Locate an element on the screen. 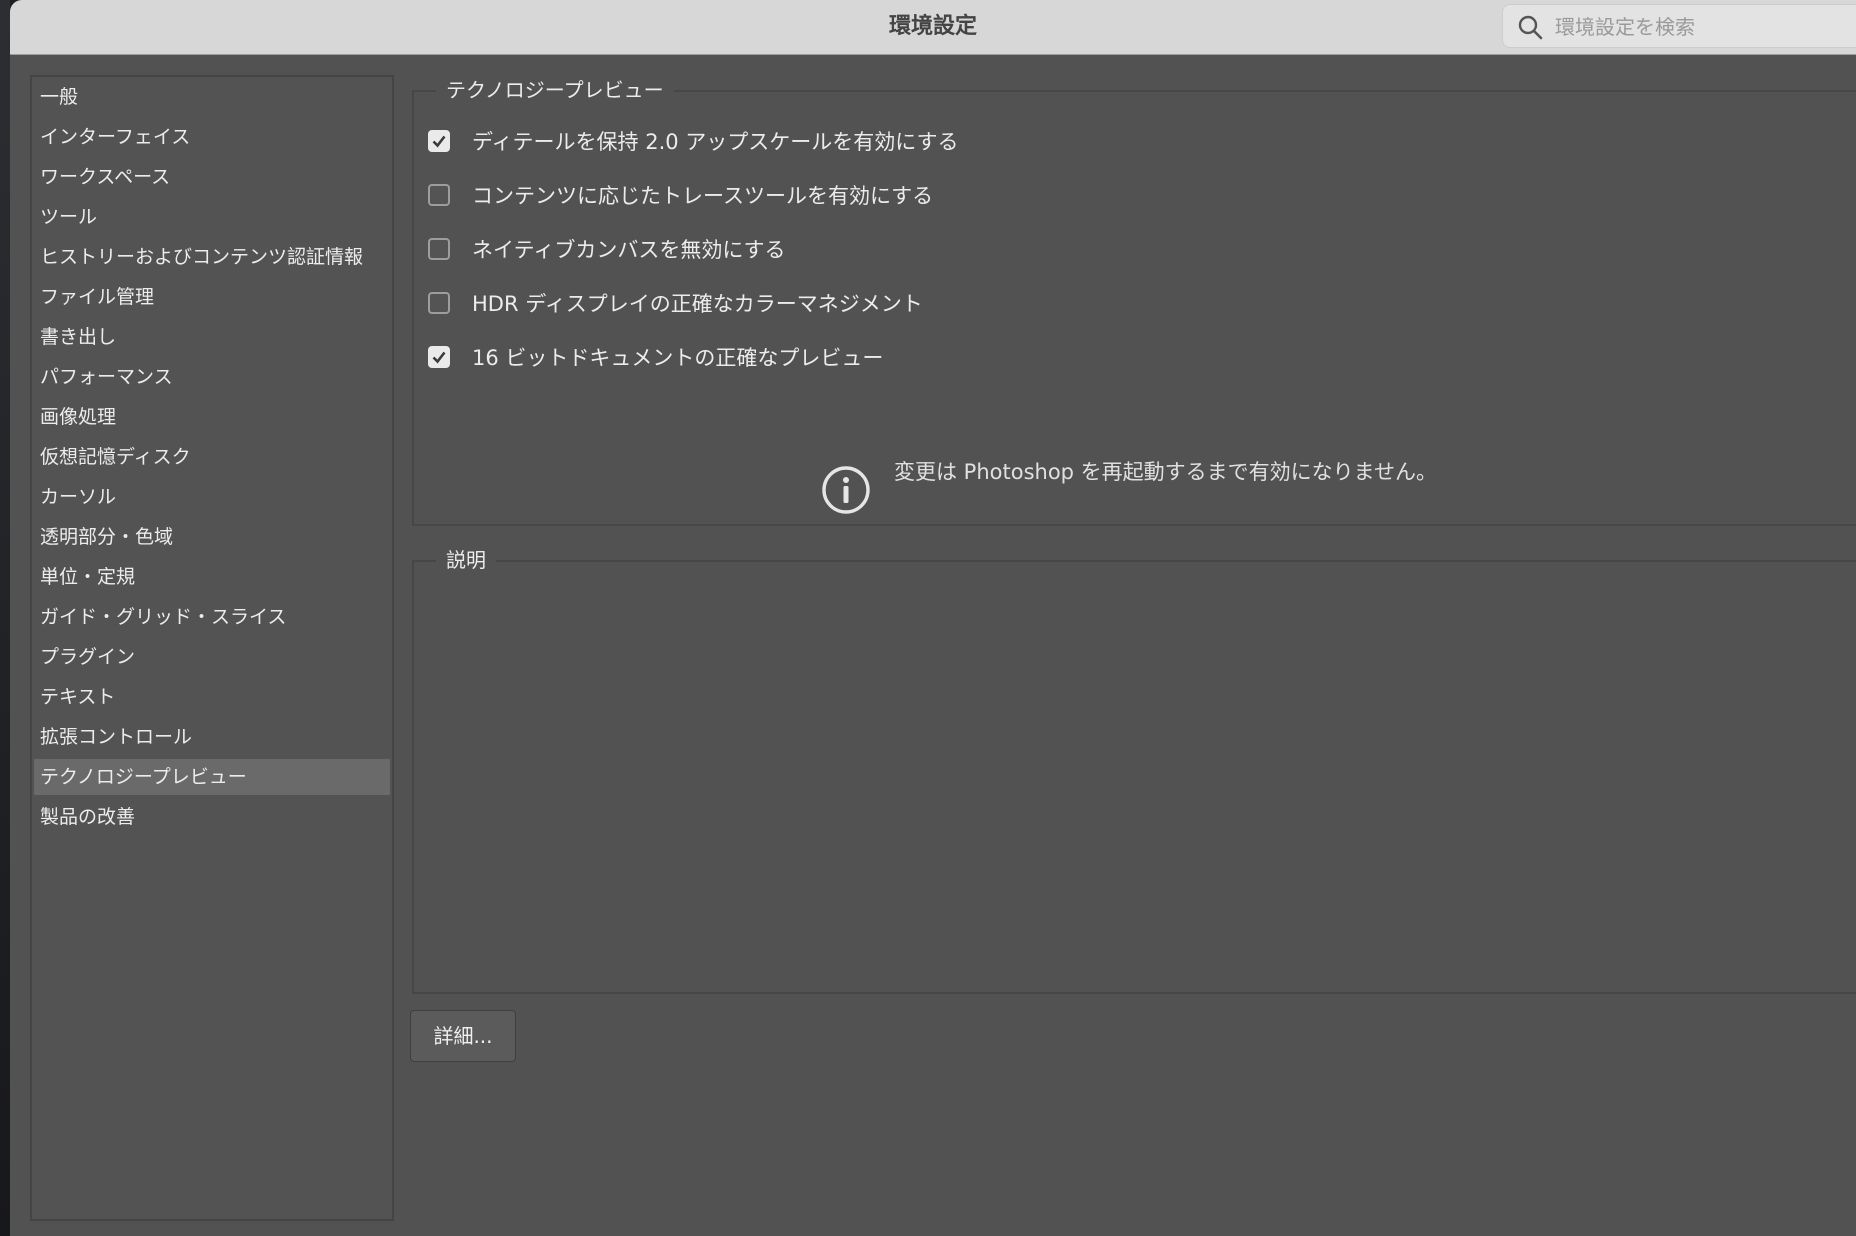 The width and height of the screenshot is (1856, 1236). checkbox-16bit-accurate-preview is located at coordinates (439, 357).